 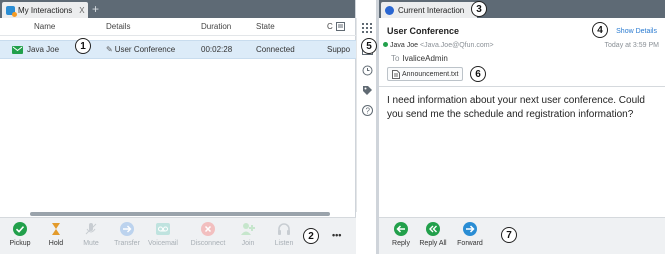 I want to click on mute-button: Mute, so click(x=91, y=234).